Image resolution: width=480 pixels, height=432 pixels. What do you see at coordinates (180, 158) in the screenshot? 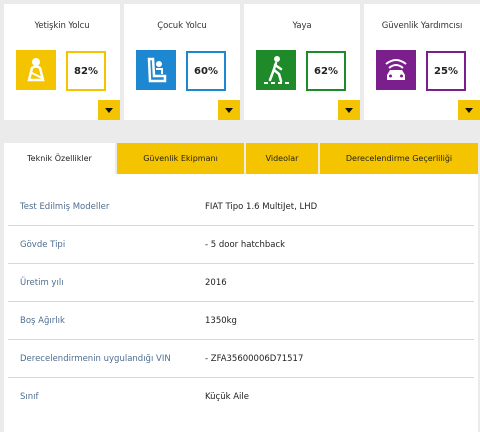
I see `tab-safety-equipment: Güvenlik Ekipmanı` at bounding box center [180, 158].